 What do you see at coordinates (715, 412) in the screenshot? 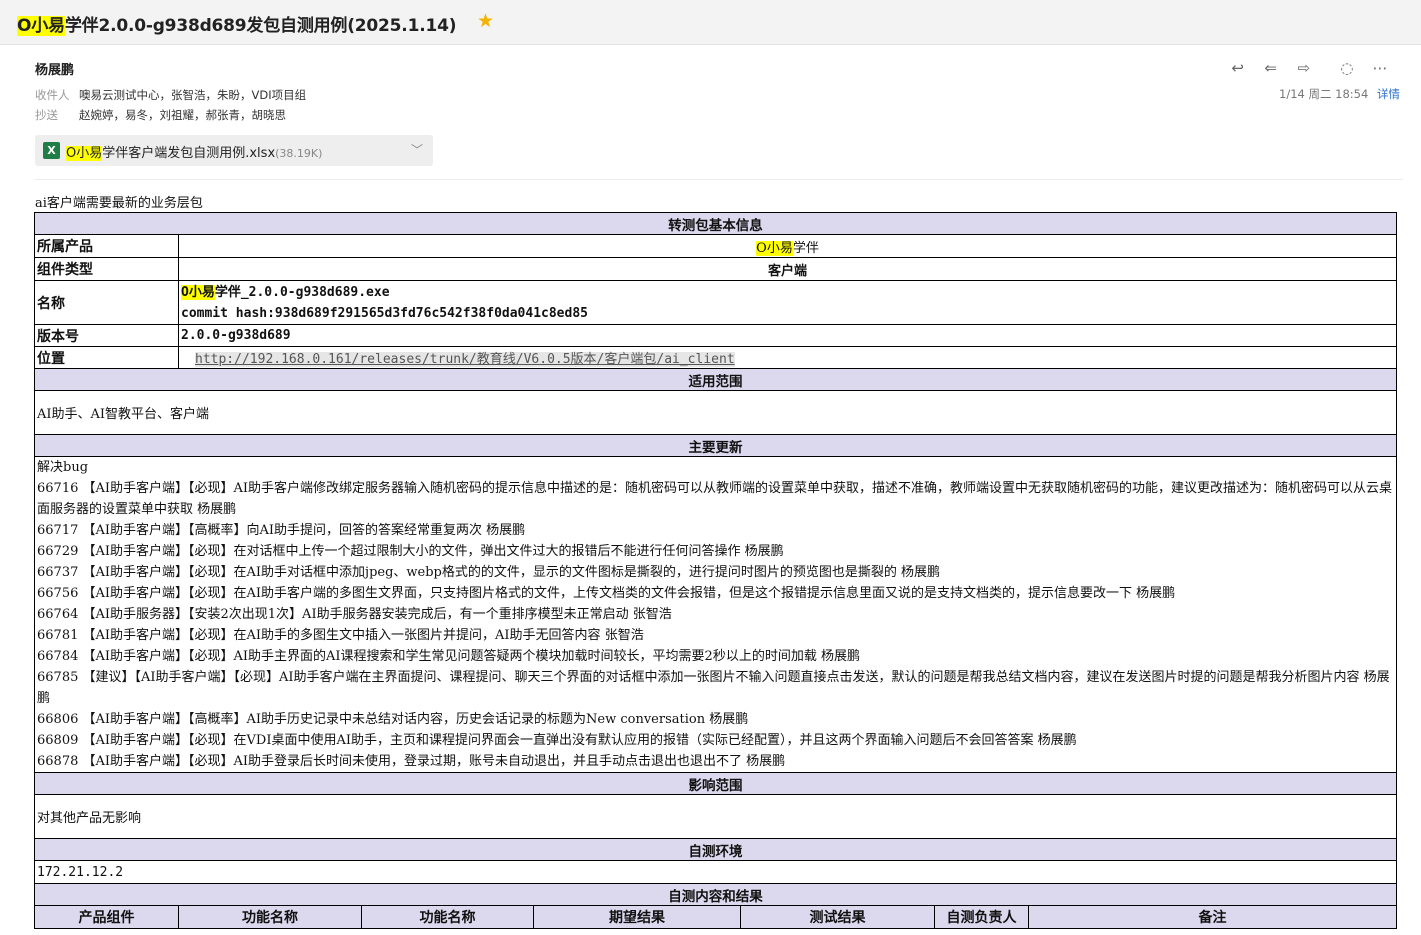
I see `scope-value: AI助手、AI智教平台、客户端` at bounding box center [715, 412].